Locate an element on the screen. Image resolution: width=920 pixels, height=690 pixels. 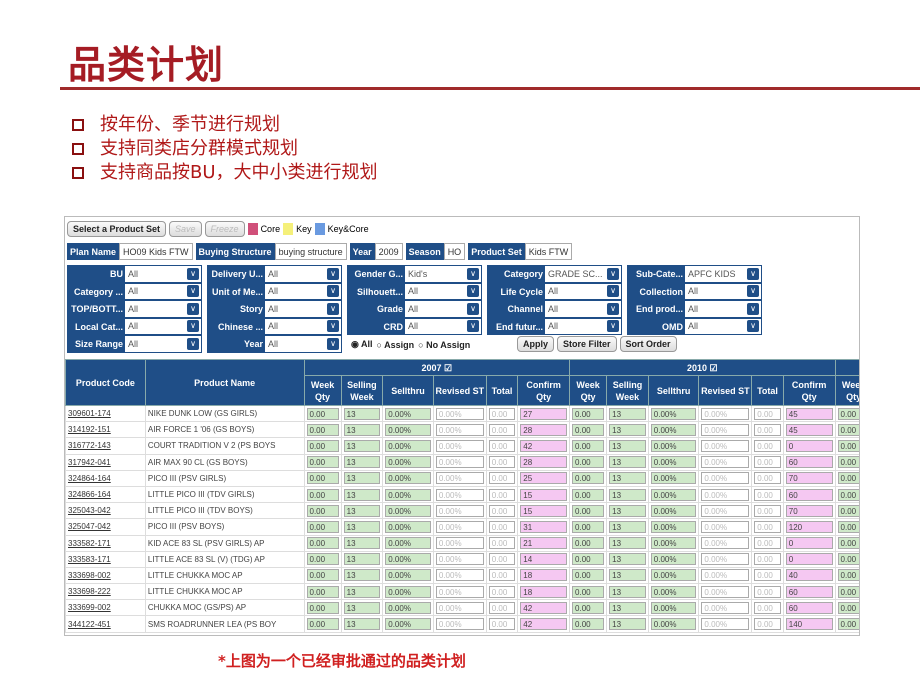
radio-assign: ○ Assign is located at coordinates (396, 345).